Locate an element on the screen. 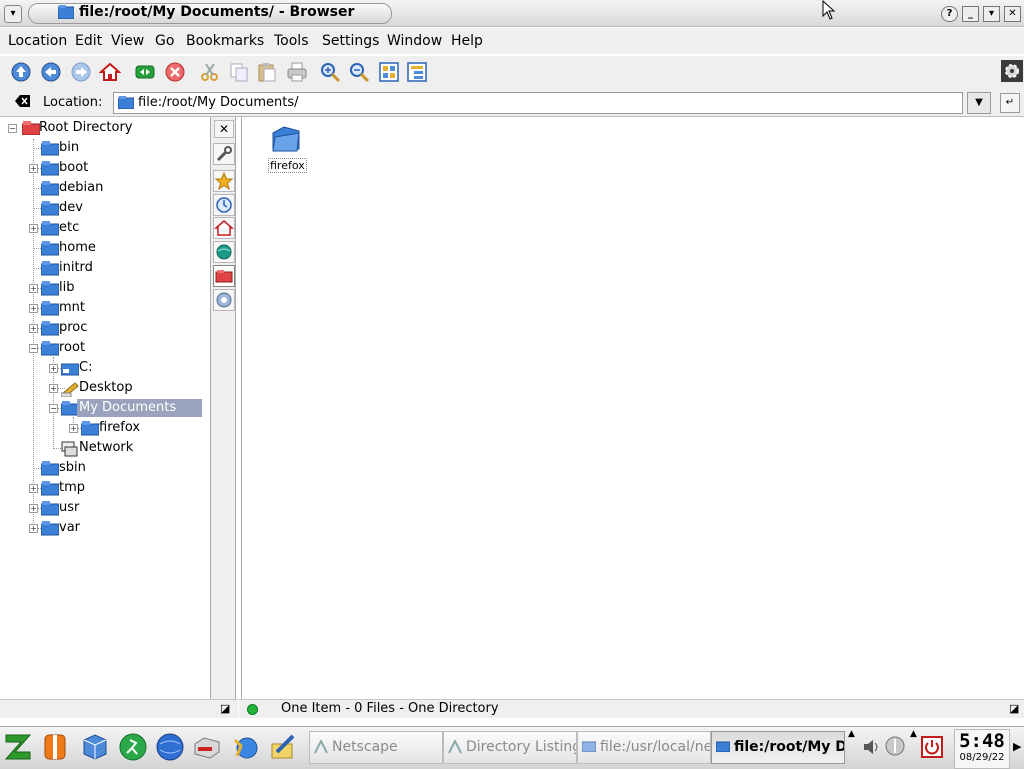 This screenshot has width=1024, height=769. taskbar-scroll-right-icon: ▶ is located at coordinates (1017, 746).